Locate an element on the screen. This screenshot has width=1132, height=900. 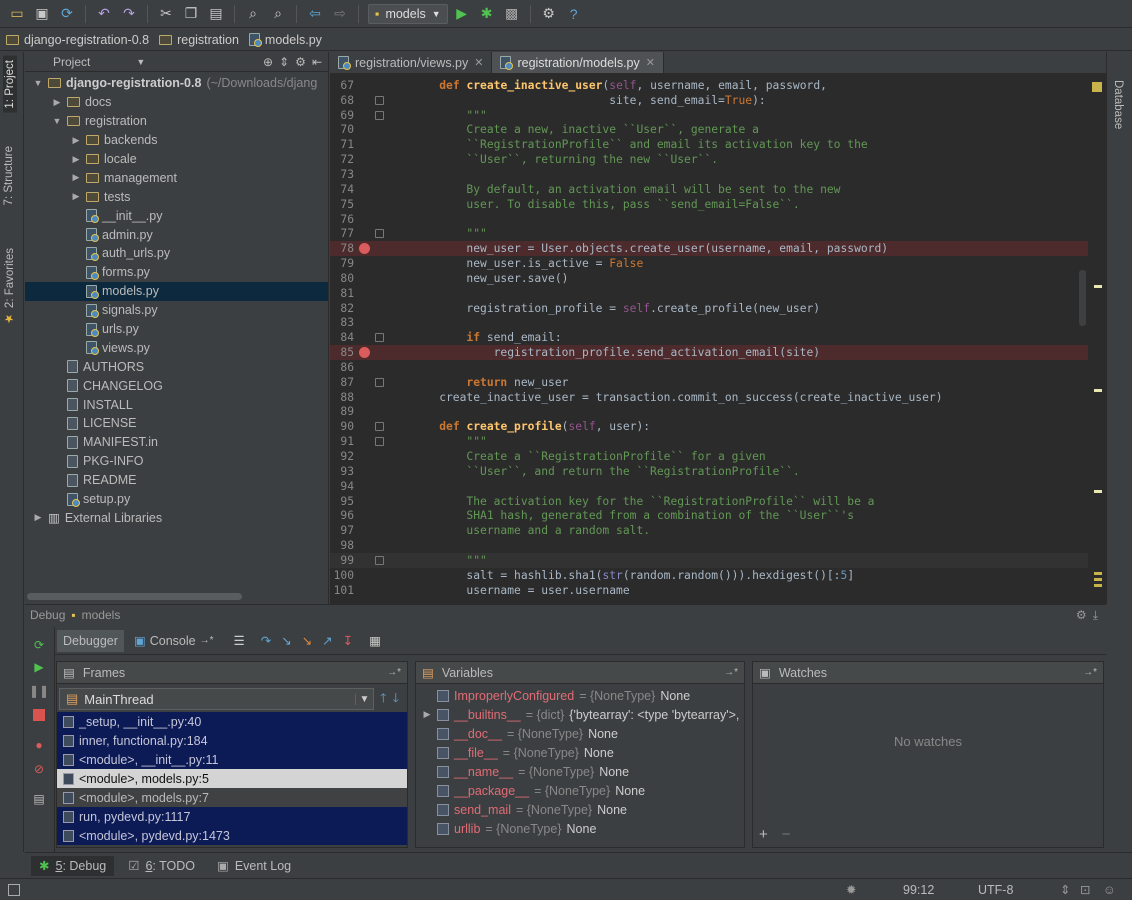
code-line: 98 is located at coordinates (718, 545).